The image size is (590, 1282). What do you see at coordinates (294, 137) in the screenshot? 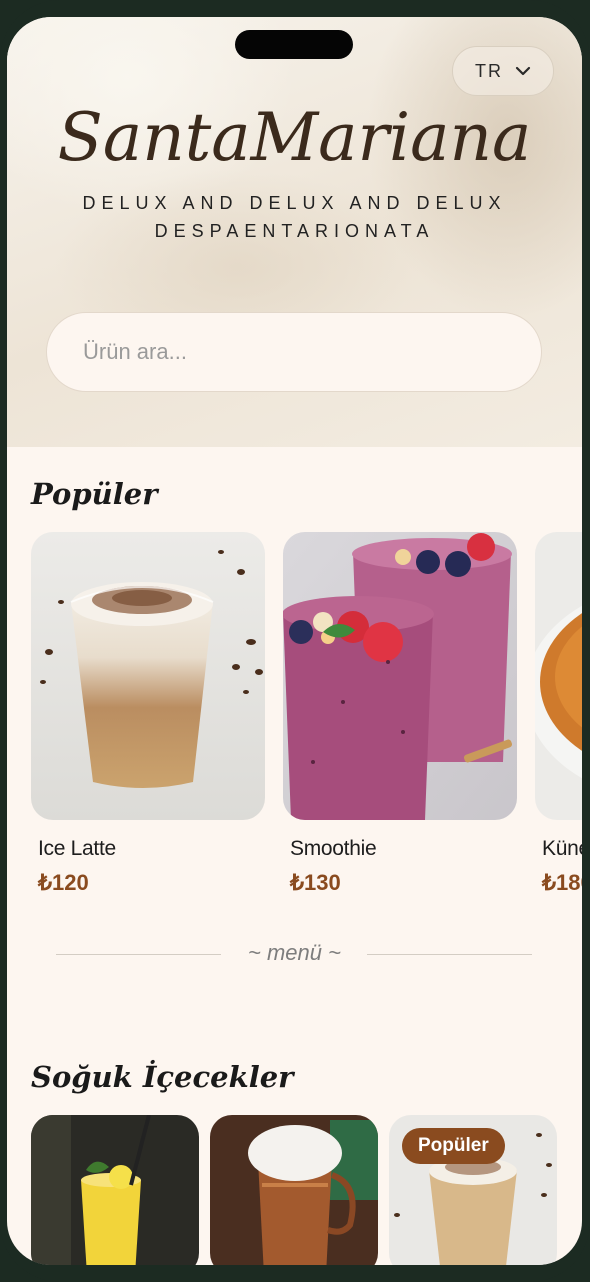
I see `brand-logo: SantaMariana` at bounding box center [294, 137].